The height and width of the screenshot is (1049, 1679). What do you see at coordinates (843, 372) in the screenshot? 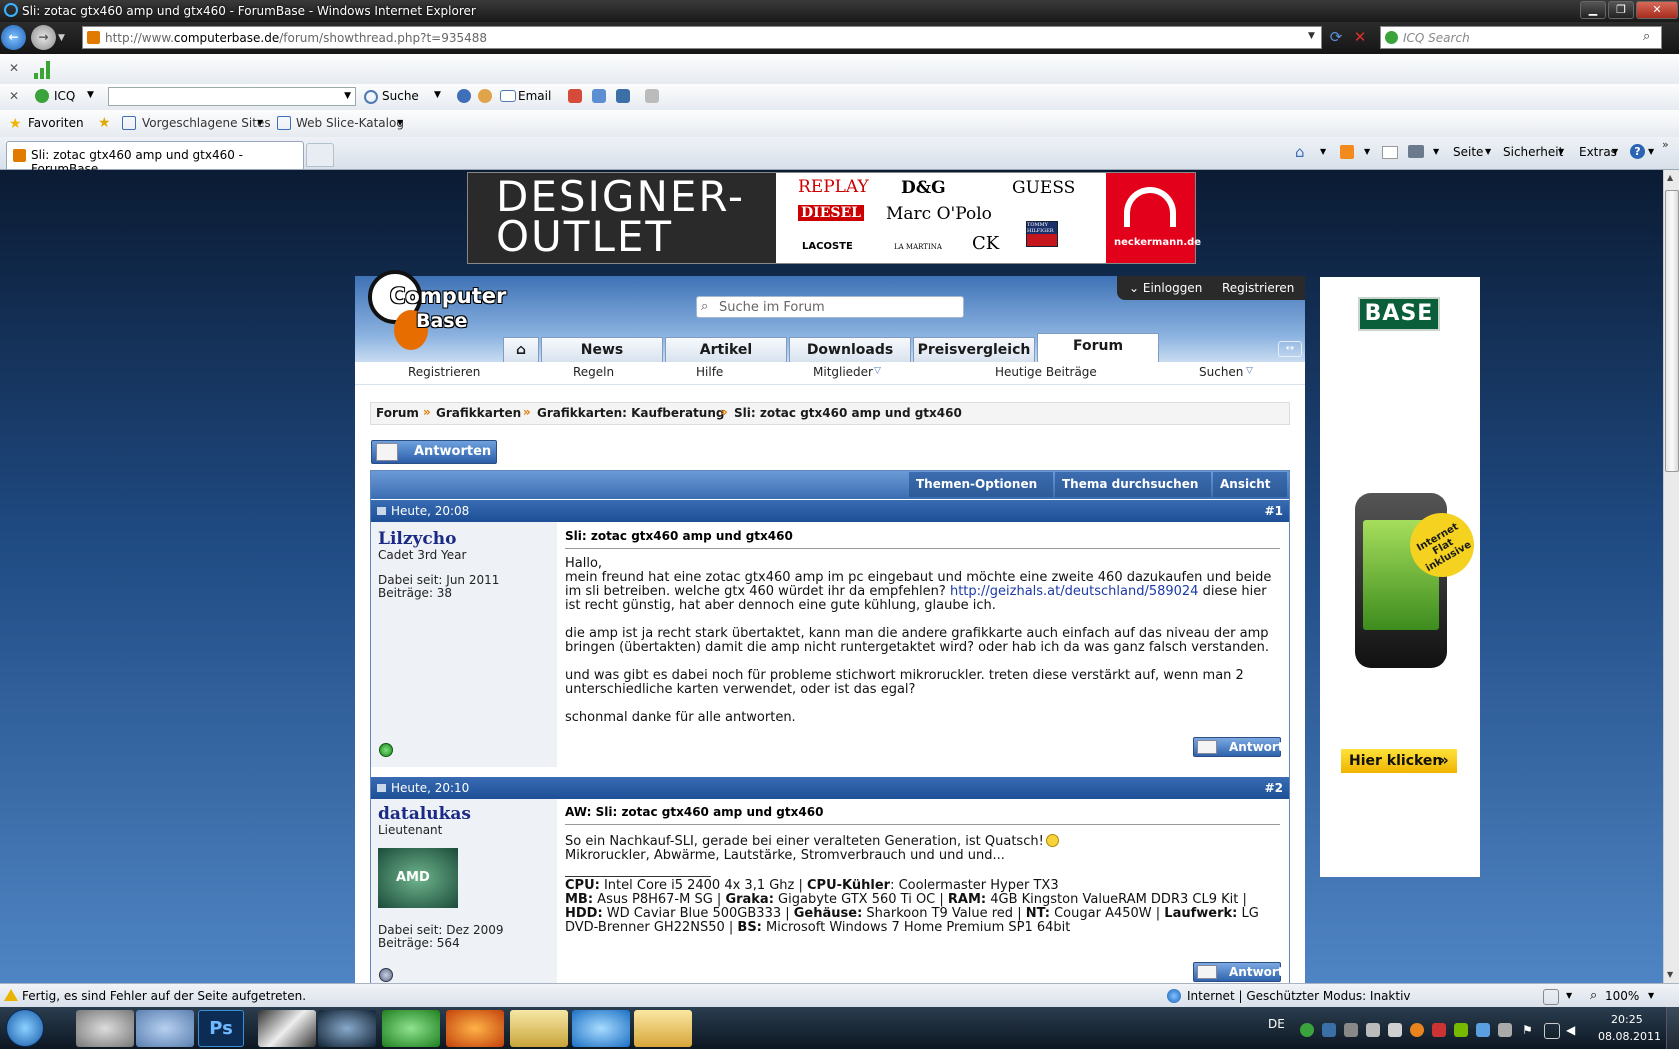
I see `subnav-mitglieder: Mitglieder` at bounding box center [843, 372].